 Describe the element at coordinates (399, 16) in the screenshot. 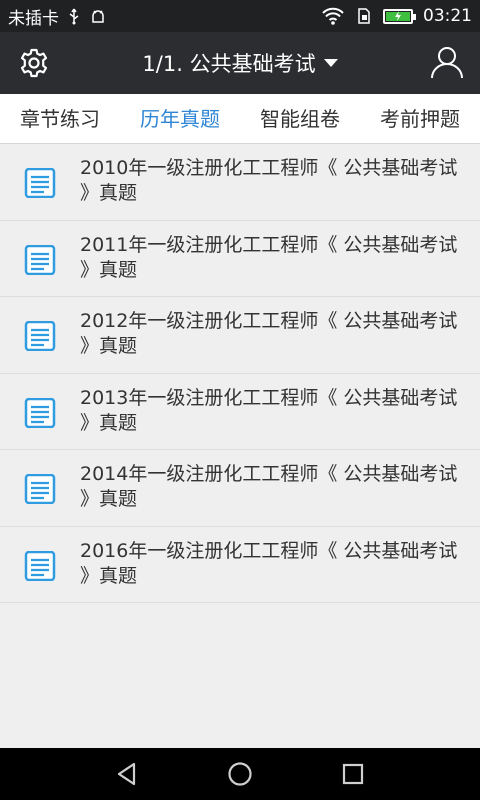

I see `battery-charging-icon` at that location.